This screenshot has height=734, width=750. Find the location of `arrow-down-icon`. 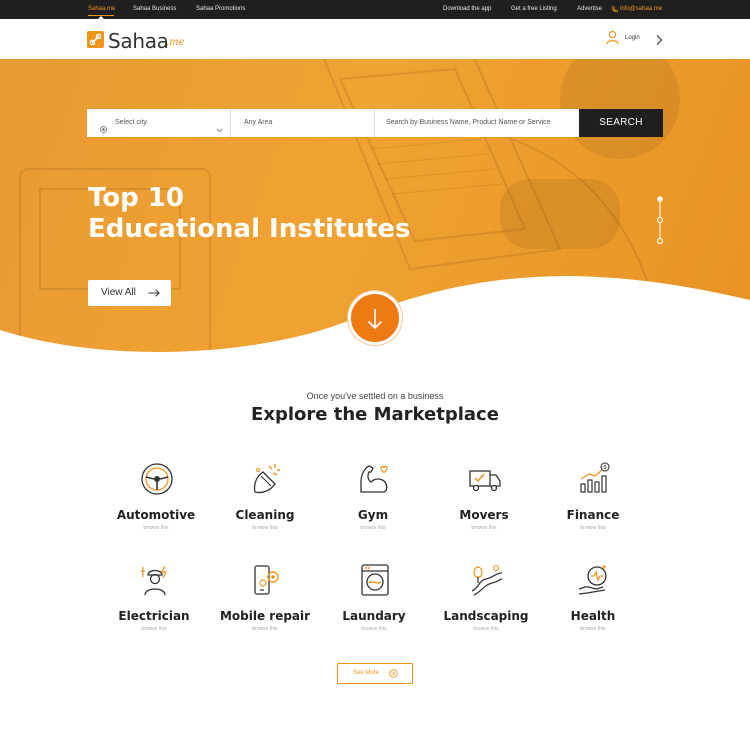

arrow-down-icon is located at coordinates (375, 319).